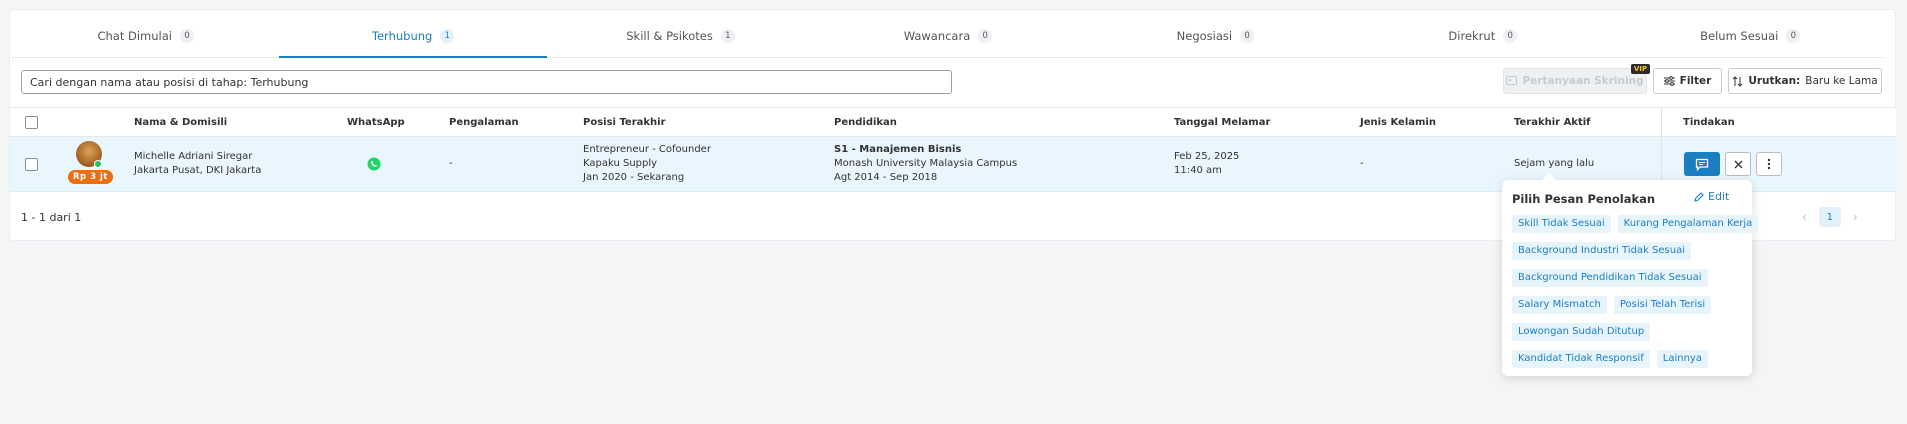 The height and width of the screenshot is (424, 1907). What do you see at coordinates (1584, 199) in the screenshot?
I see `popover-title: Pilih Pesan Penolakan` at bounding box center [1584, 199].